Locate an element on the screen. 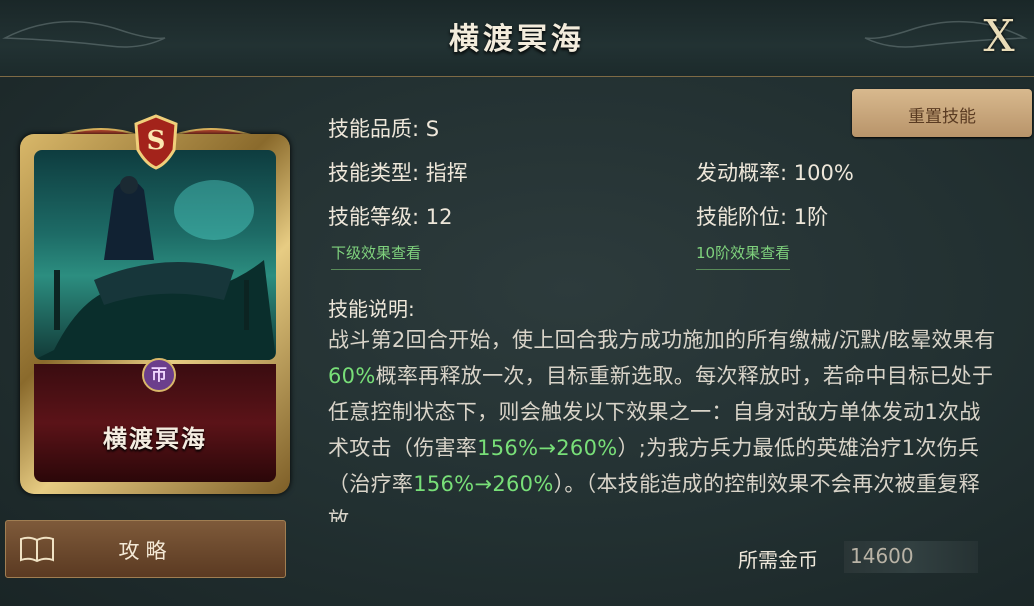 The image size is (1034, 606). tier10-effect-link: 10阶效果查看 is located at coordinates (743, 256).